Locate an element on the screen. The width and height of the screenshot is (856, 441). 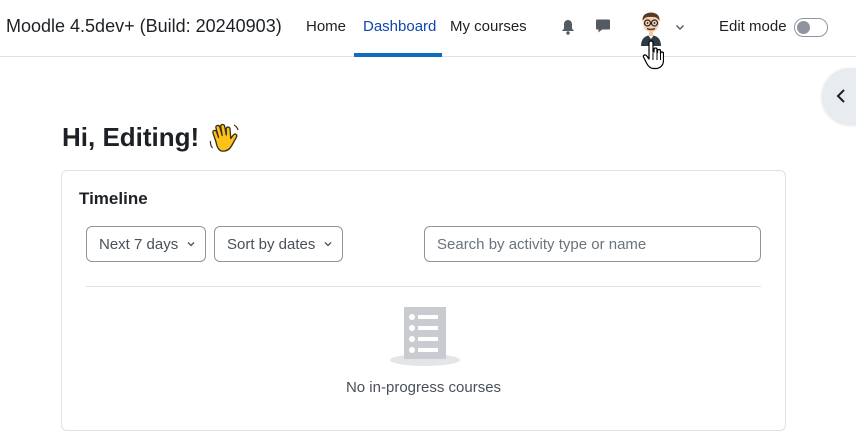
timeline-title: Timeline is located at coordinates (113, 198).